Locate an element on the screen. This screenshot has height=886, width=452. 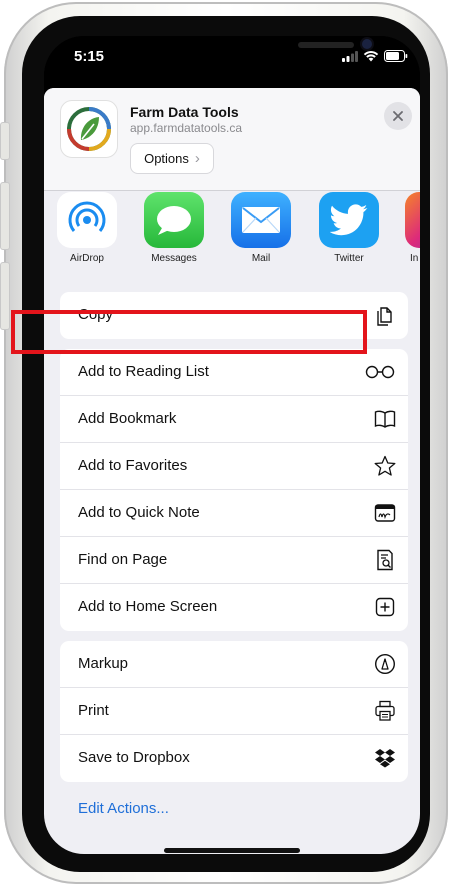
copy-icon is located at coordinates (385, 315).